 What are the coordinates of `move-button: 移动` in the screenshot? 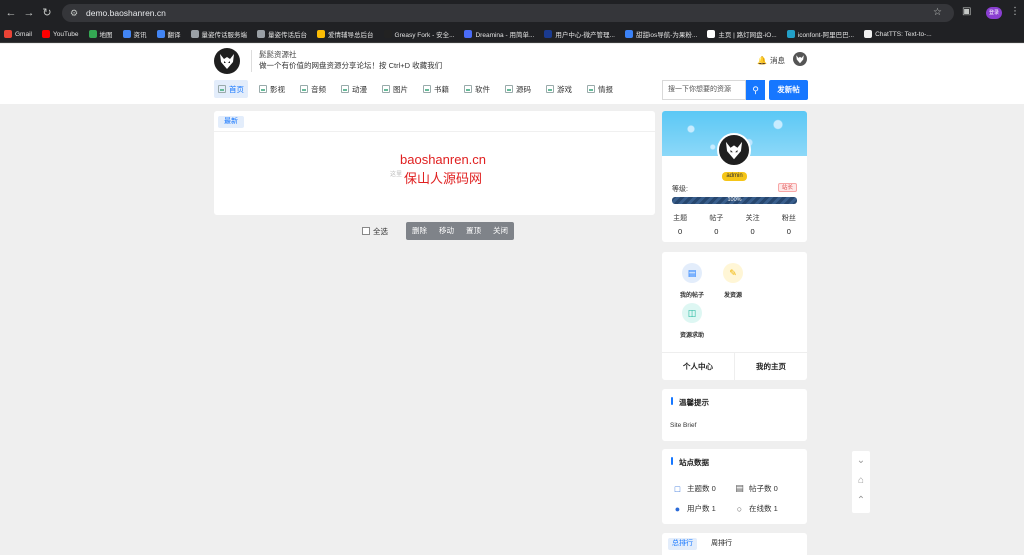 It's located at (446, 231).